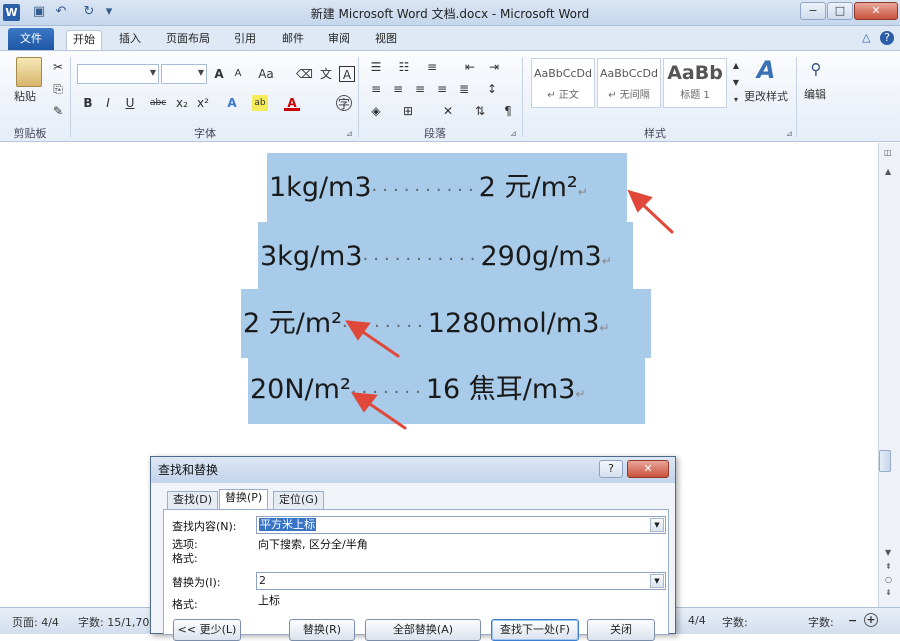  I want to click on word-count-right: 字数:, so click(735, 622).